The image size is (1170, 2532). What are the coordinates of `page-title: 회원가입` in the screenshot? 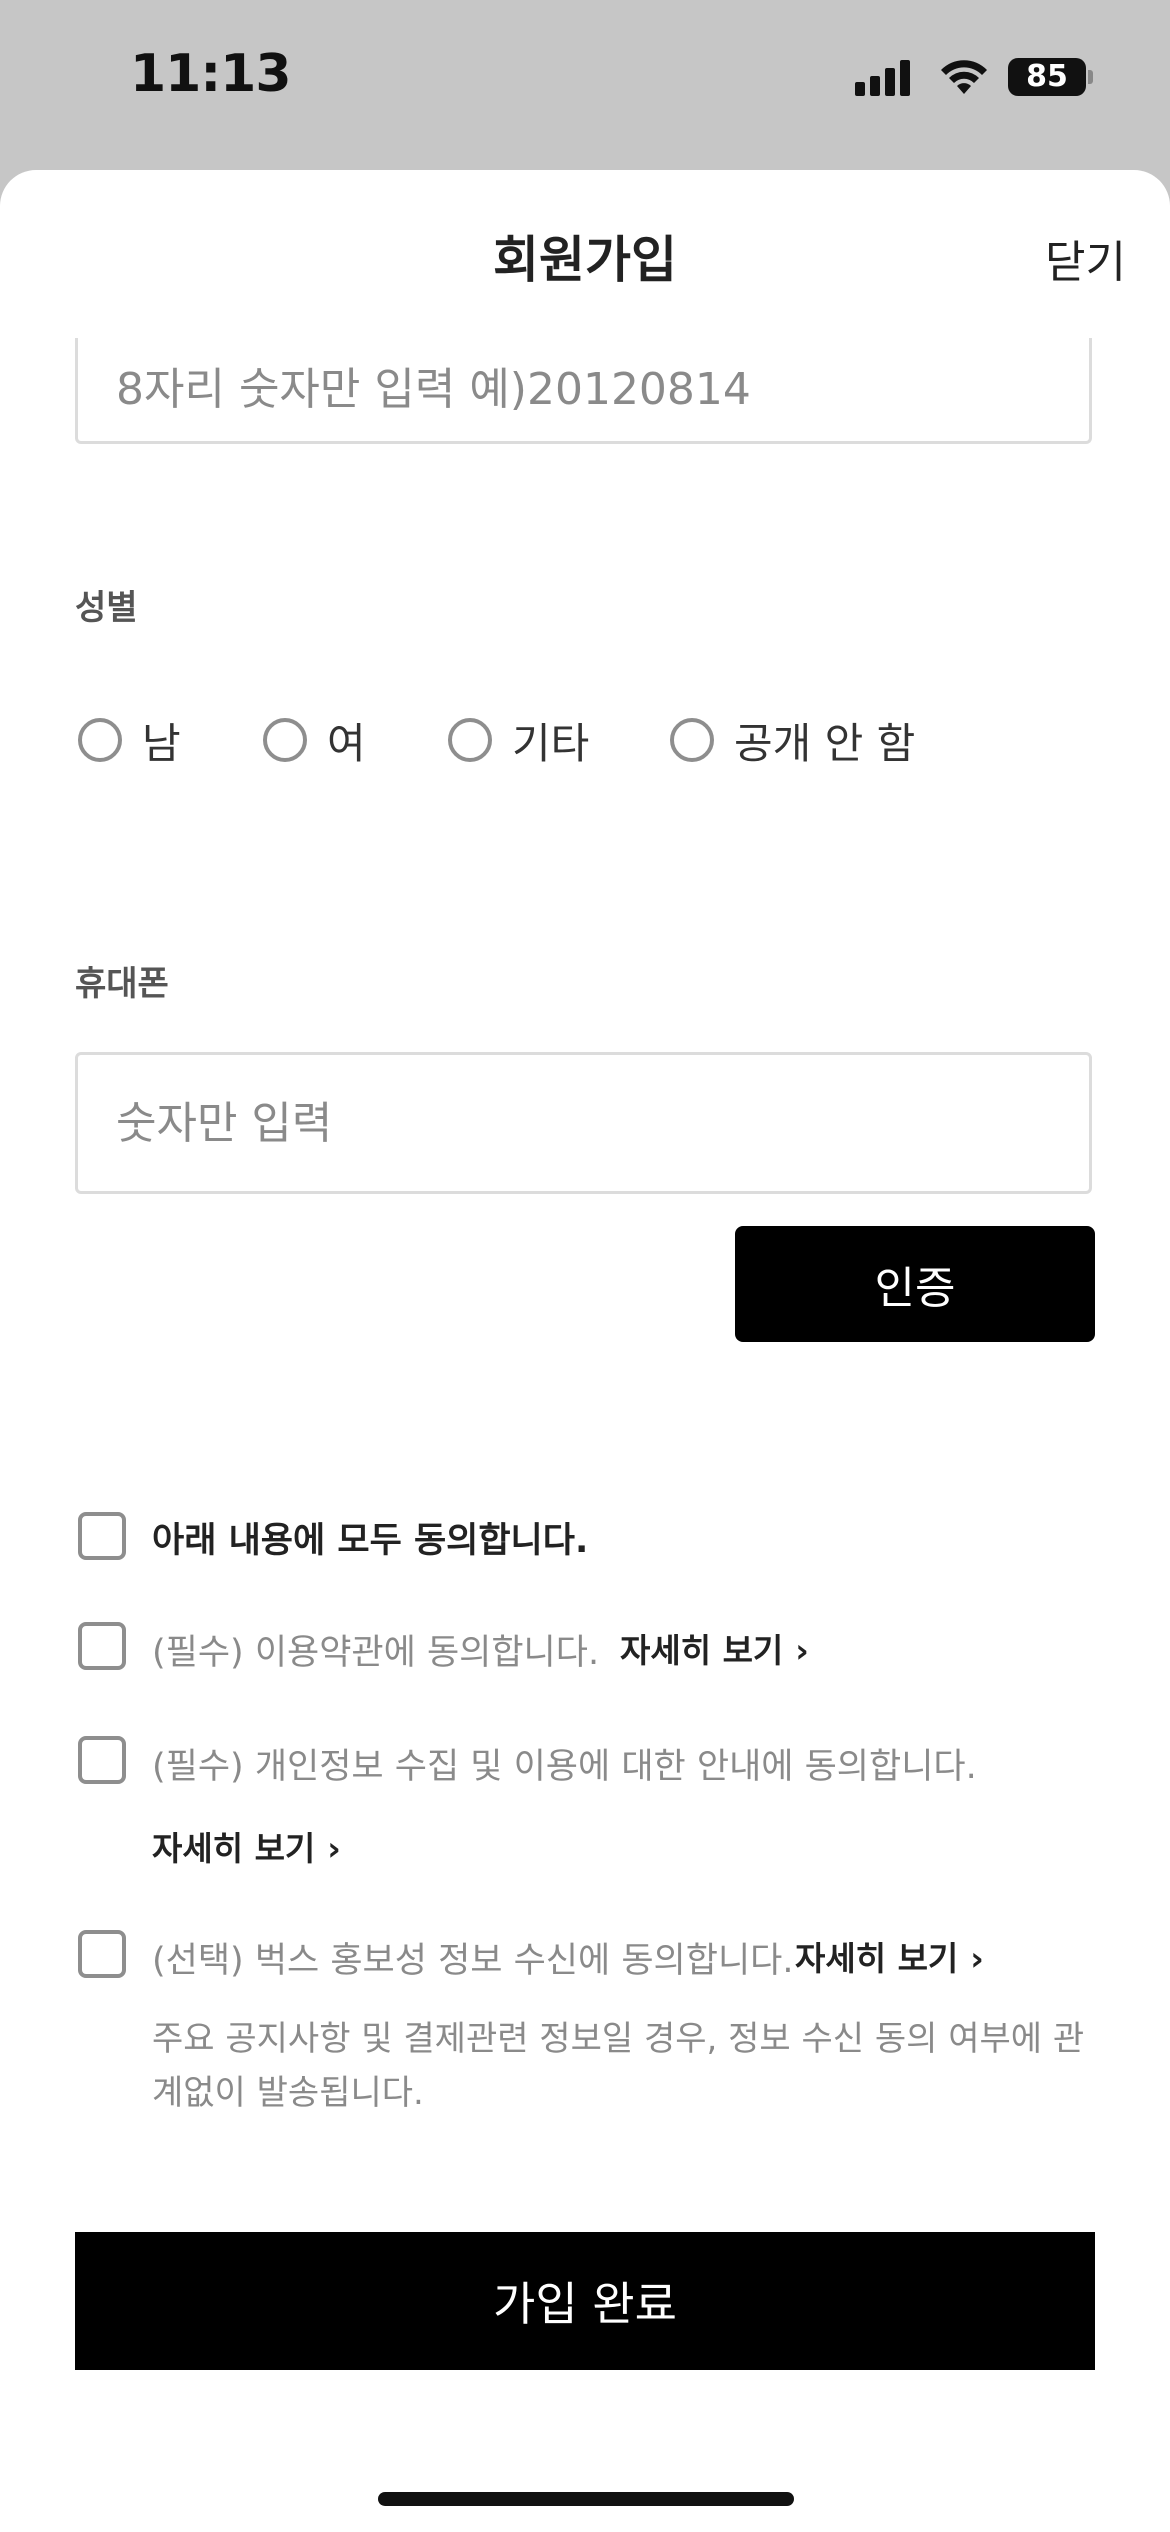 It's located at (585, 260).